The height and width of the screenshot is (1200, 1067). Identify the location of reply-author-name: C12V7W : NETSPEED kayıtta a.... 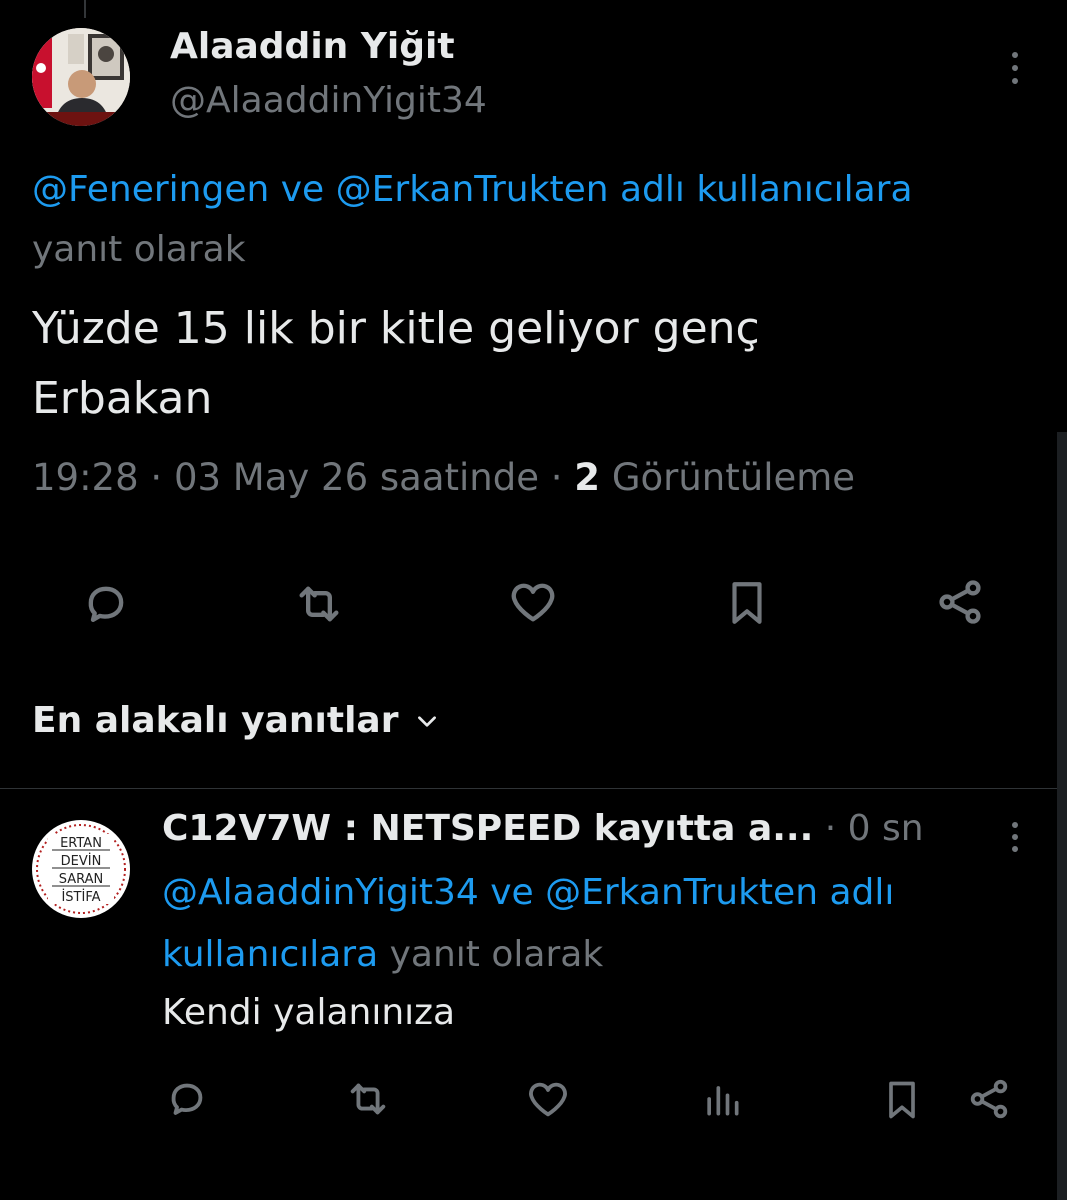
(487, 828).